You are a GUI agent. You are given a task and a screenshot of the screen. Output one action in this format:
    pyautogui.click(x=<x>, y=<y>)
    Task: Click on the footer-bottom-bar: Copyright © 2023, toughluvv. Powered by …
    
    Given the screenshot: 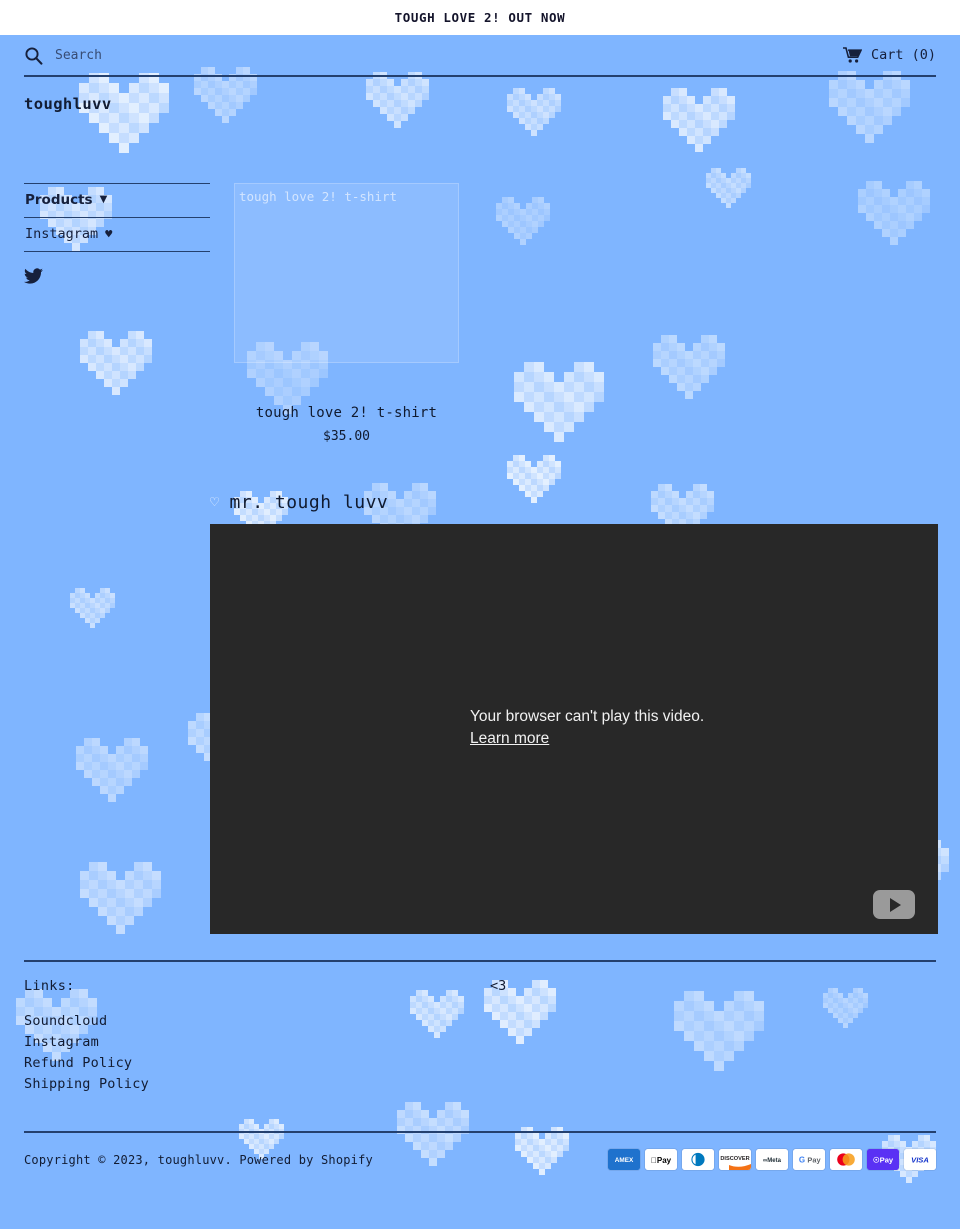 What is the action you would take?
    pyautogui.click(x=480, y=1151)
    